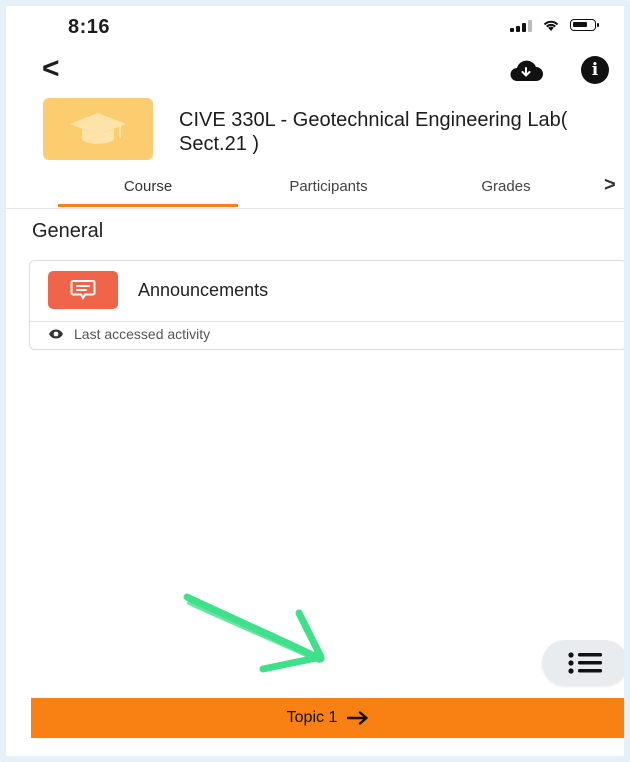 This screenshot has height=762, width=630. I want to click on graduation-cap-icon, so click(98, 128).